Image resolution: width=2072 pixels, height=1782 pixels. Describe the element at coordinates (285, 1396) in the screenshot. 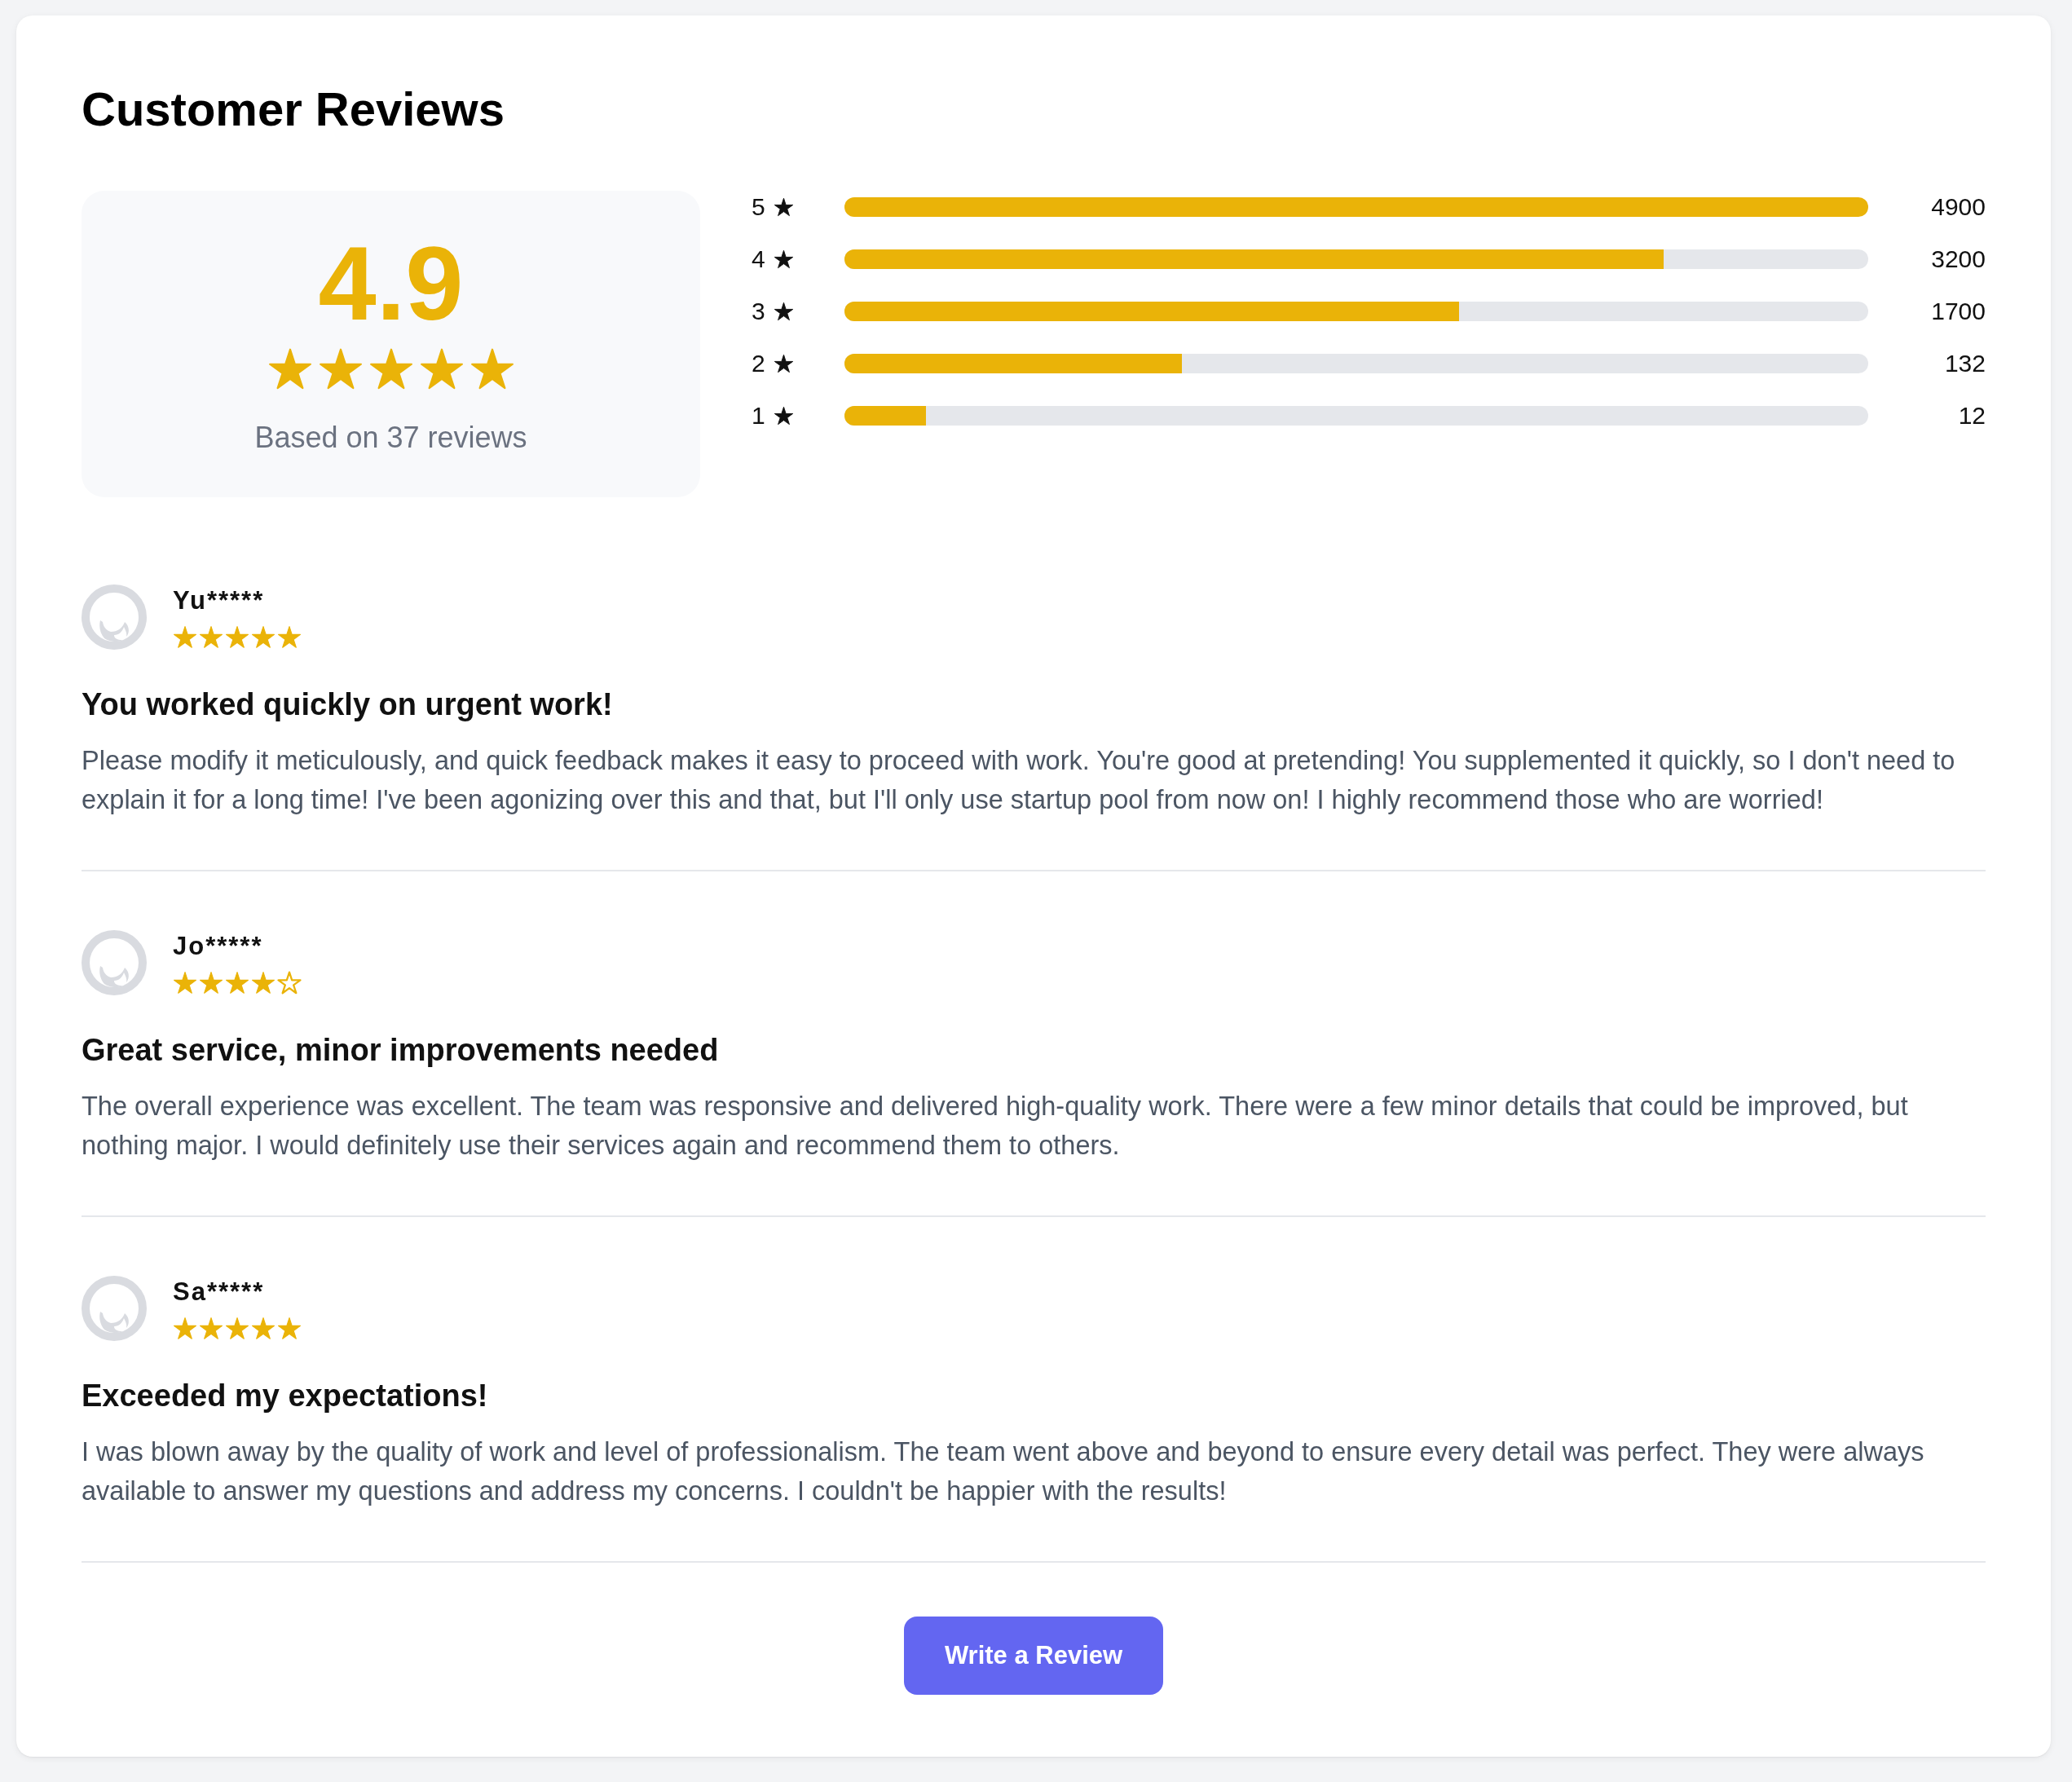

I see `review-title: Exceeded my expectations!` at that location.